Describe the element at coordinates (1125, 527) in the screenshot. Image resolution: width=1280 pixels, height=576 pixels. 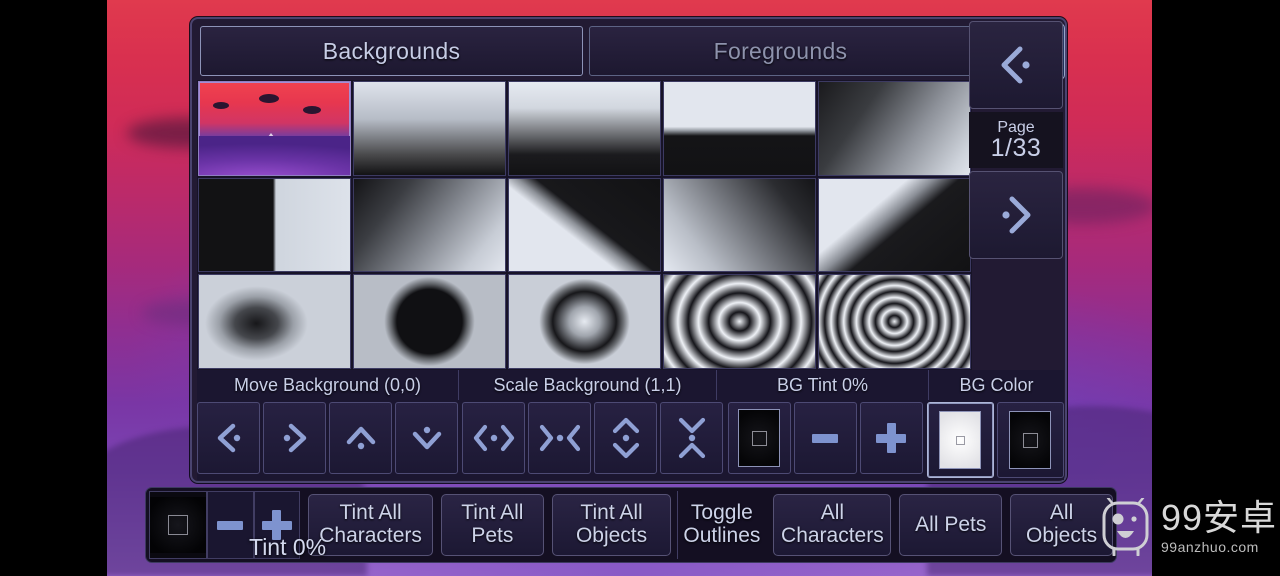
I see `android-robot-icon` at that location.